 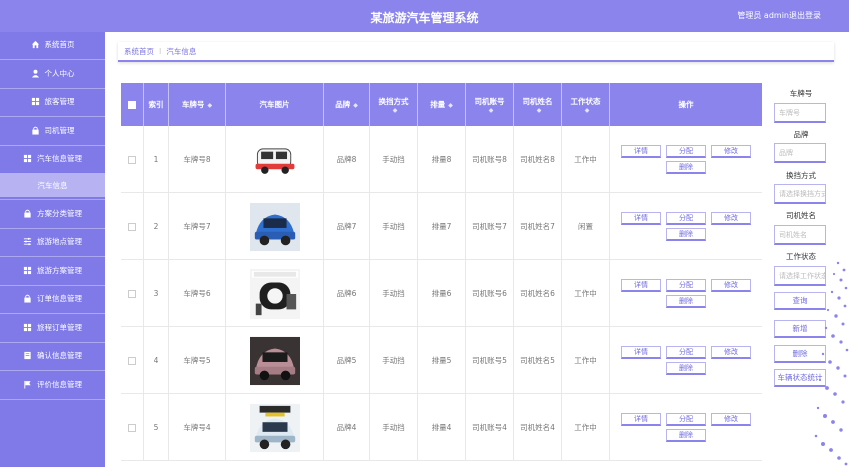 What do you see at coordinates (156, 226) in the screenshot?
I see `cell-index: 2` at bounding box center [156, 226].